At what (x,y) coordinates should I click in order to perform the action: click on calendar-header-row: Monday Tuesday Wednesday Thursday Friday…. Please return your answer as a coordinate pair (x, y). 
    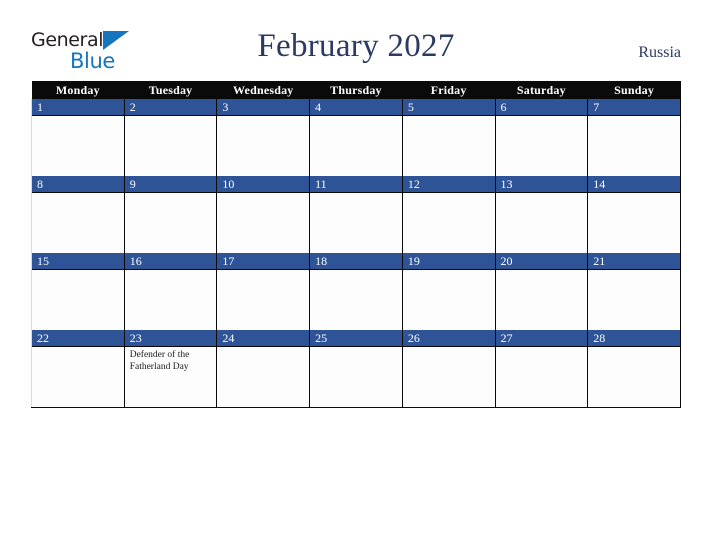
    Looking at the image, I should click on (356, 90).